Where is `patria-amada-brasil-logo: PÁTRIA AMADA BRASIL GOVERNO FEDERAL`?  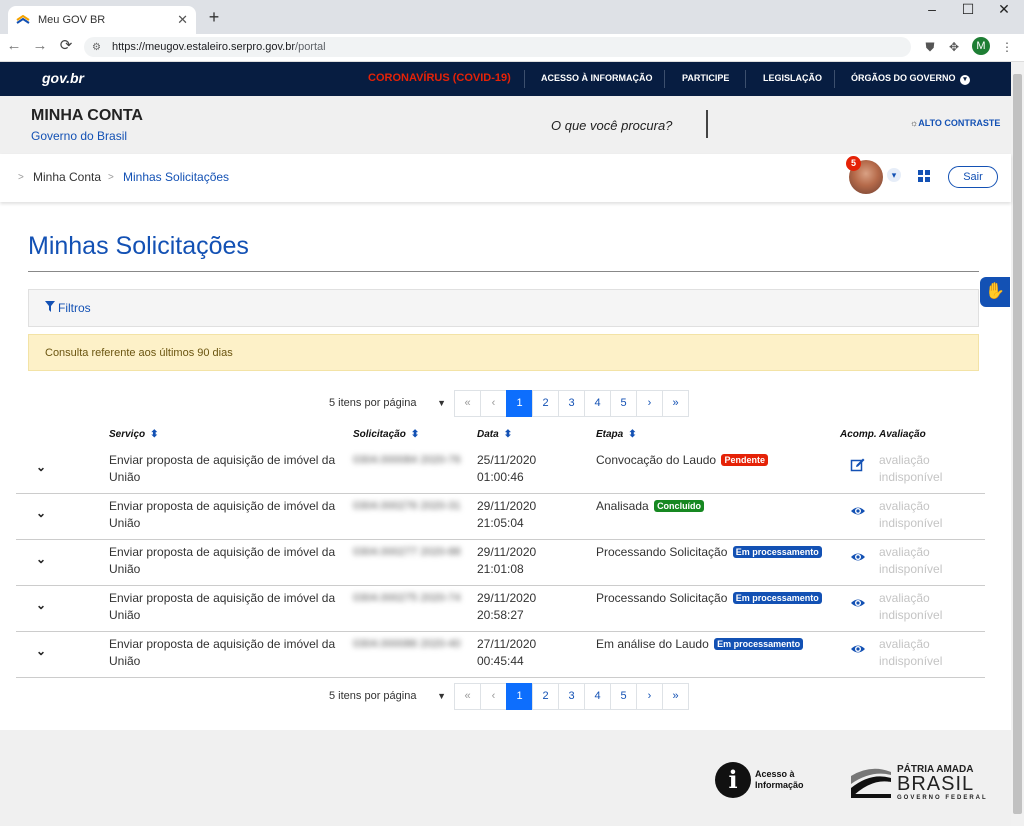
patria-amada-brasil-logo: PÁTRIA AMADA BRASIL GOVERNO FEDERAL is located at coordinates (918, 784).